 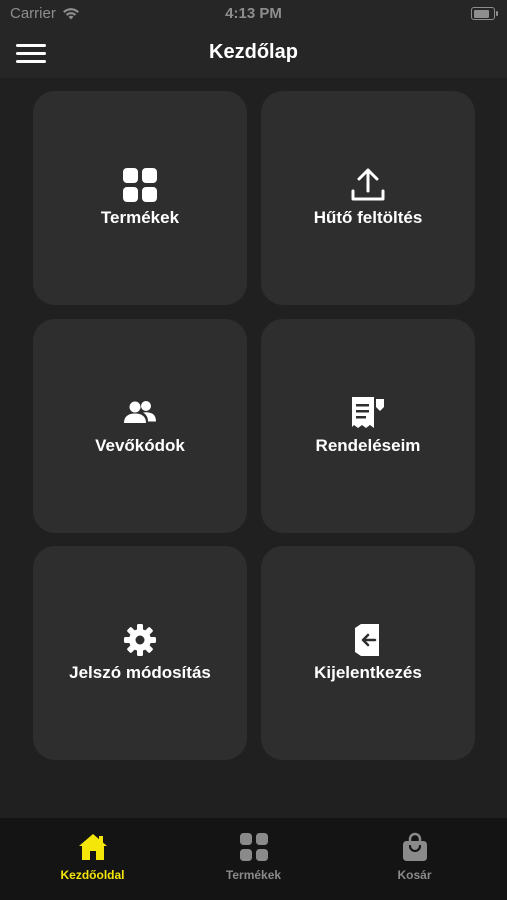 What do you see at coordinates (253, 875) in the screenshot?
I see `tab-label: Termékek` at bounding box center [253, 875].